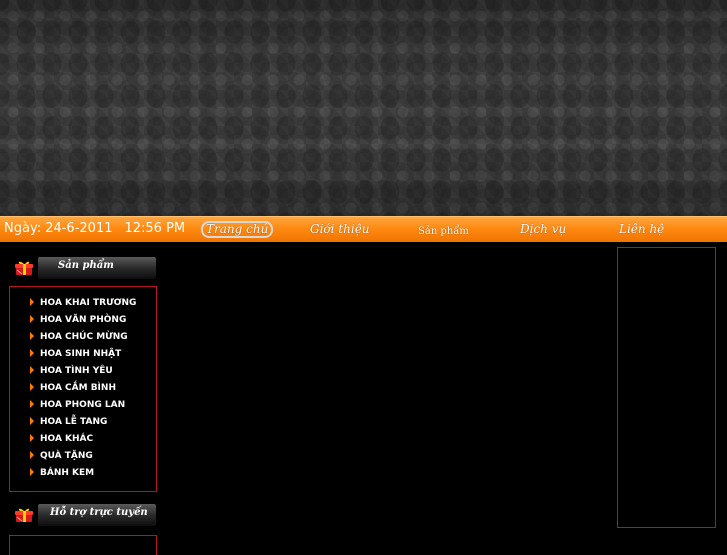 The height and width of the screenshot is (555, 727). What do you see at coordinates (443, 233) in the screenshot?
I see `nav-products-link: Sản phẩm` at bounding box center [443, 233].